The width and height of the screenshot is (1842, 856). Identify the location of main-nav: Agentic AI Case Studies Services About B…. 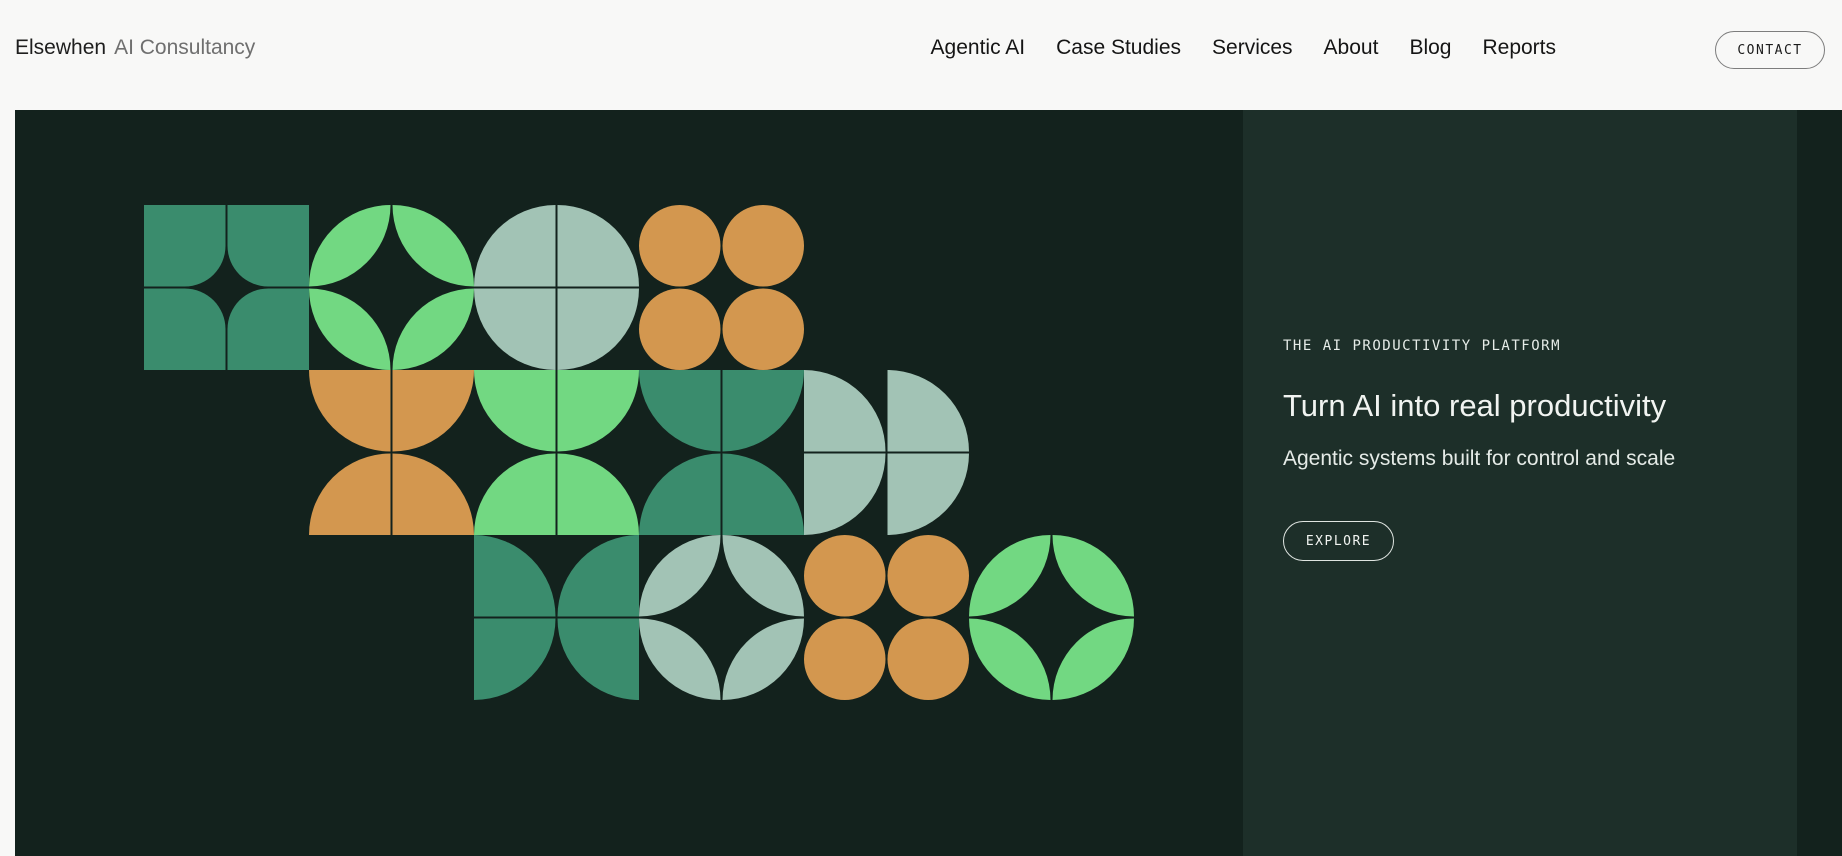
(1243, 48).